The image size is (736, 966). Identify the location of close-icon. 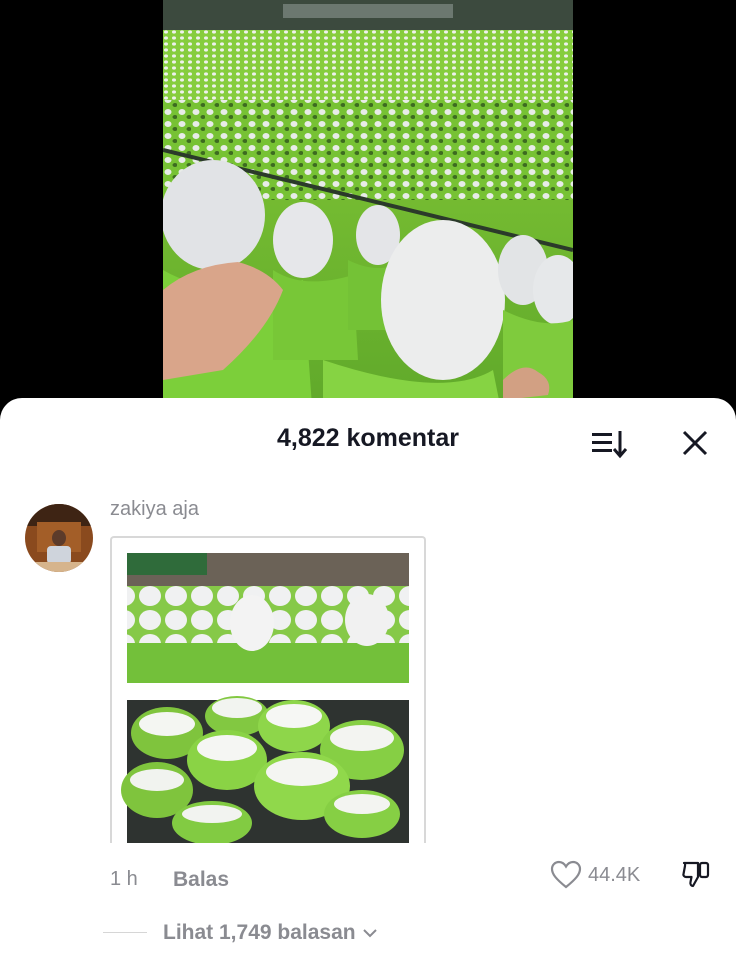
(695, 443).